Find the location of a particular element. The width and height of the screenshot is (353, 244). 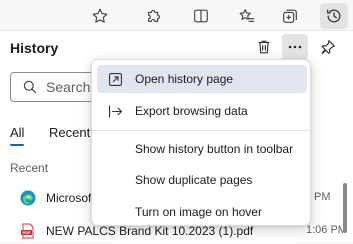

menu-item-show-history-button: Show history button in toolbar is located at coordinates (202, 149).